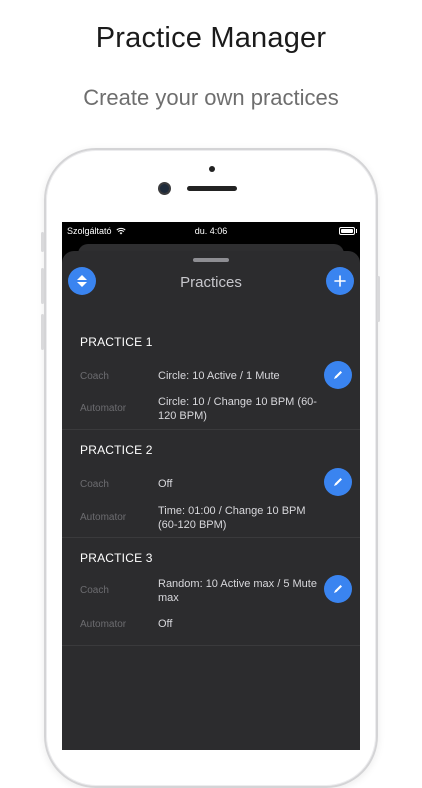  What do you see at coordinates (116, 450) in the screenshot?
I see `practice-title: PRACTICE 2` at bounding box center [116, 450].